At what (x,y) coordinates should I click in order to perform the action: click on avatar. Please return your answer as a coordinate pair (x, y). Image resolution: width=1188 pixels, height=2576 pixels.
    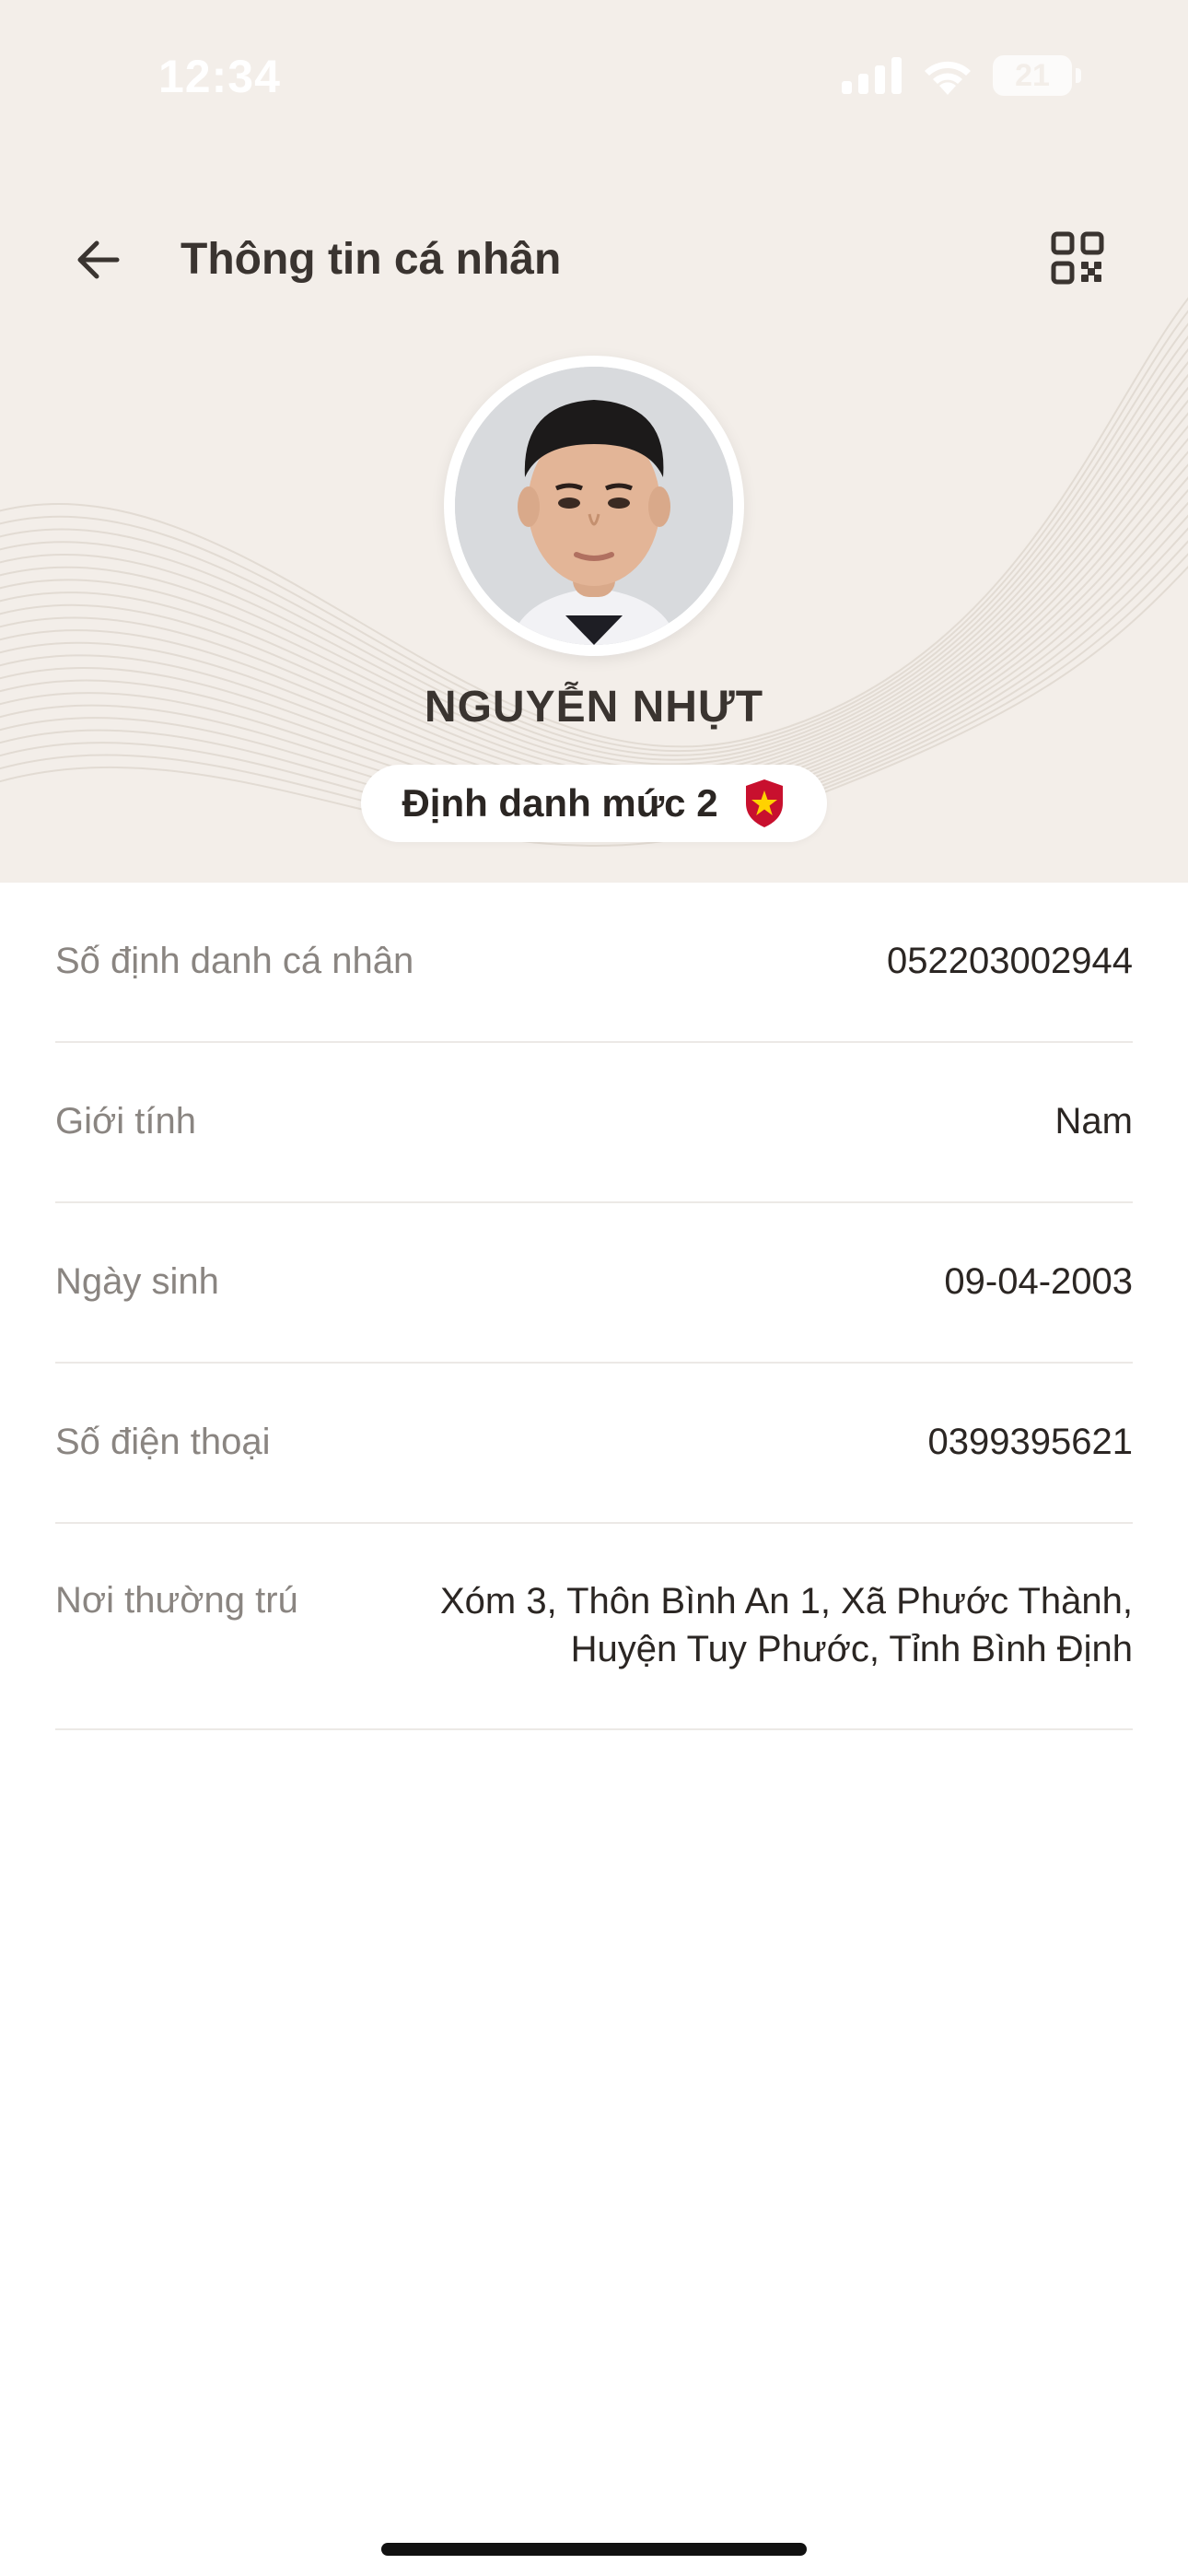
    Looking at the image, I should click on (594, 506).